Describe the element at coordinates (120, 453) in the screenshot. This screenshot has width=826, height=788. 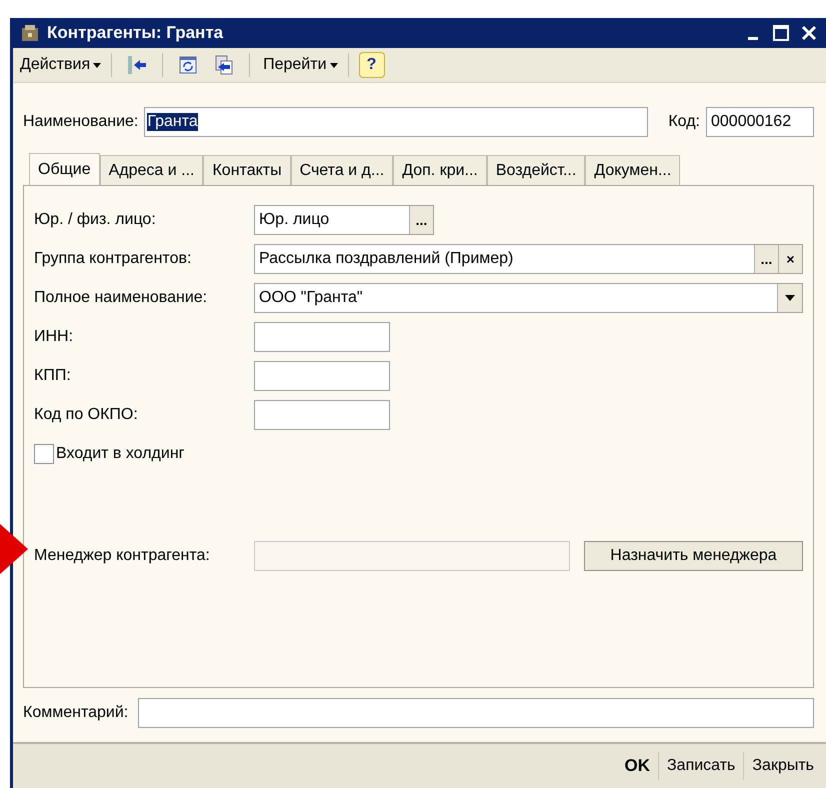
I see `checkbox-label: Входит в холдинг` at that location.